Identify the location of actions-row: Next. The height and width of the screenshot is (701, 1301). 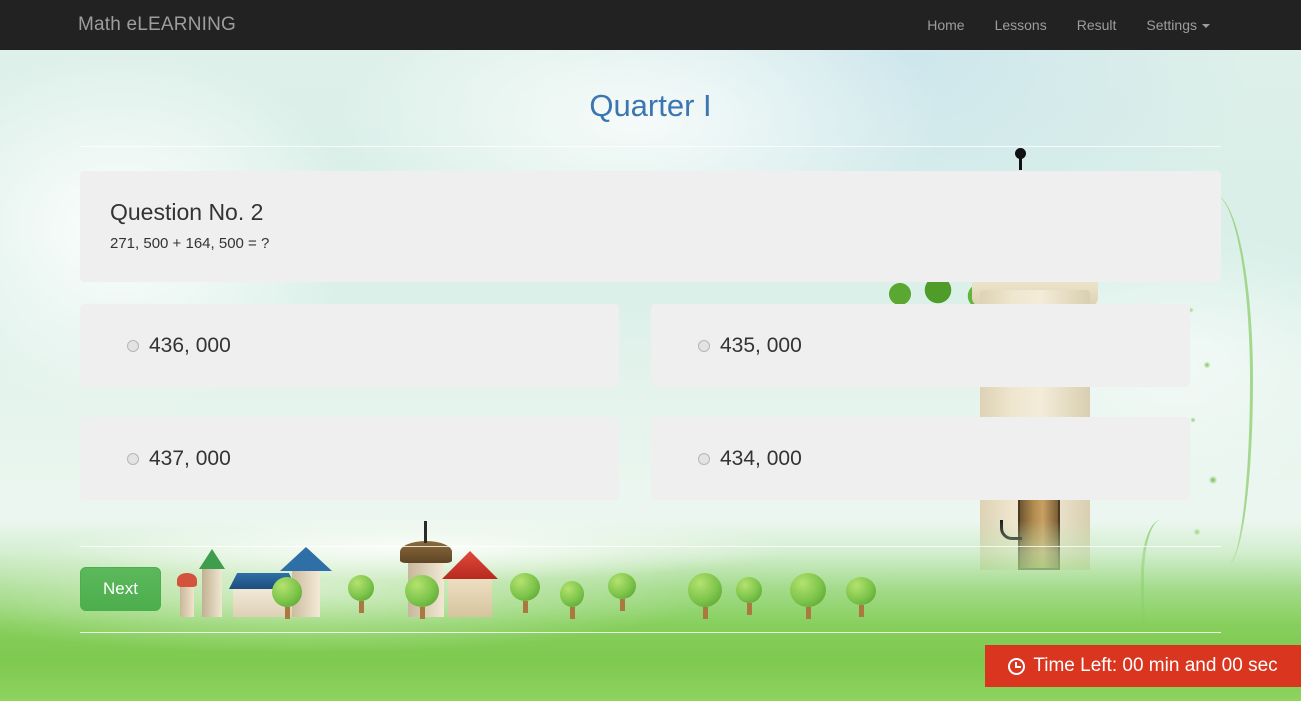
(650, 589).